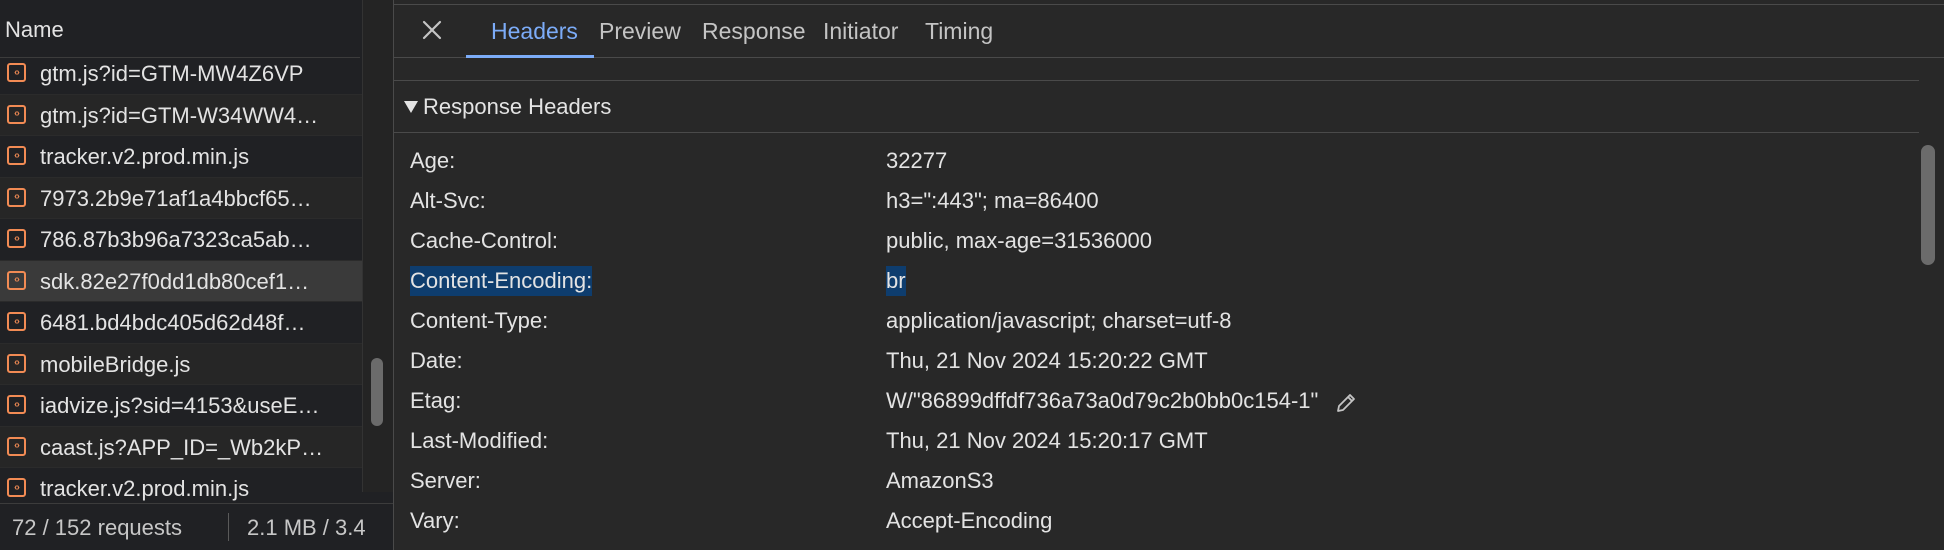 This screenshot has height=550, width=1944. I want to click on tab-timing: Timing, so click(959, 31).